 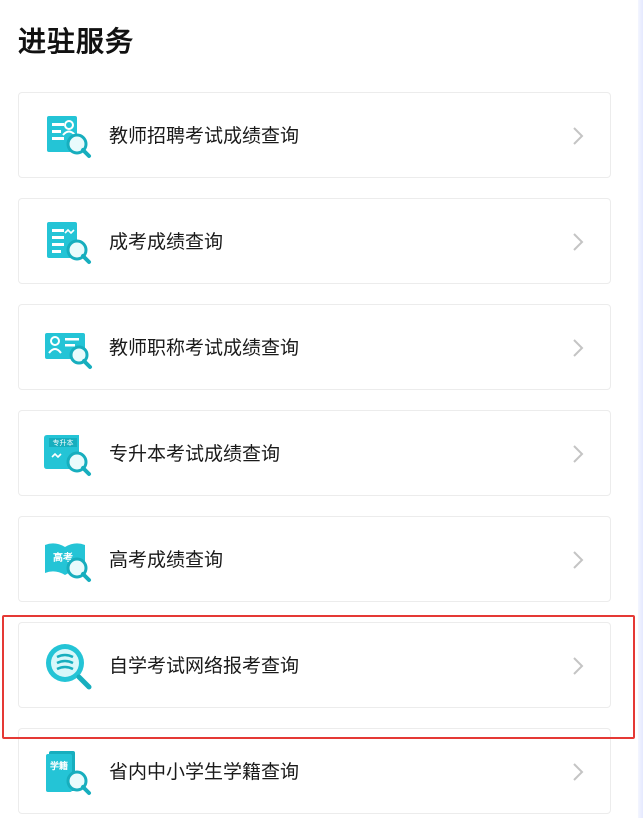 What do you see at coordinates (68, 348) in the screenshot?
I see `teacher-title-icon` at bounding box center [68, 348].